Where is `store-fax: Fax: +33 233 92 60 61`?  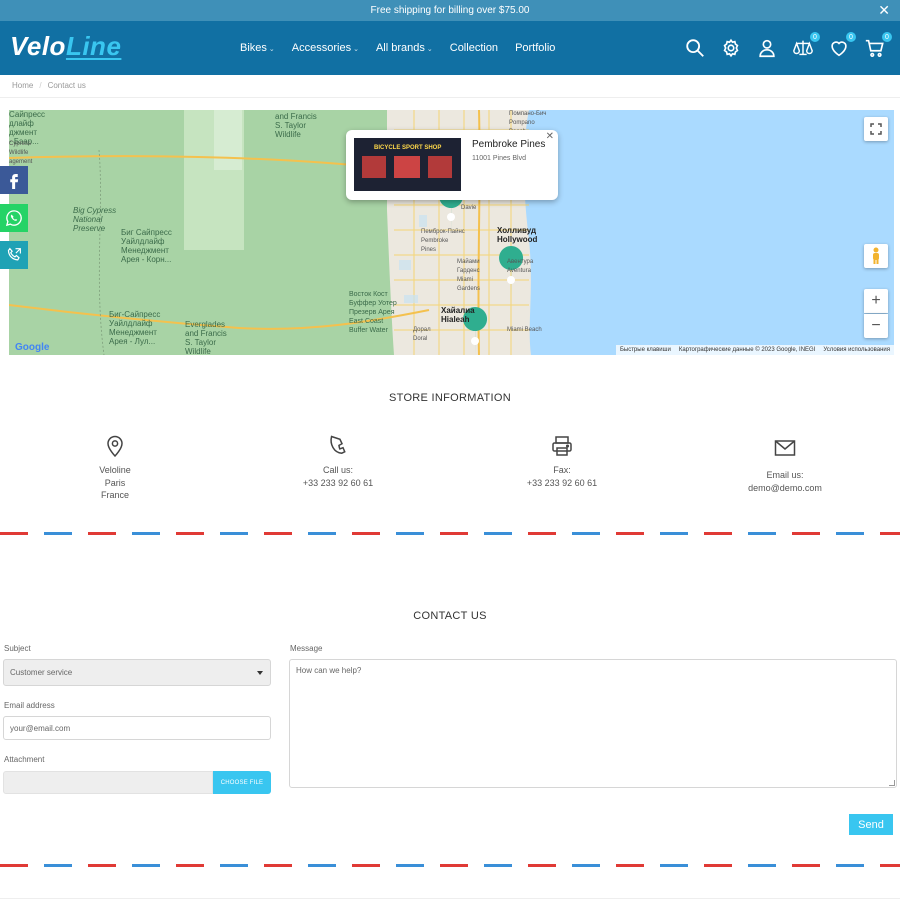 store-fax: Fax: +33 233 92 60 61 is located at coordinates (562, 461).